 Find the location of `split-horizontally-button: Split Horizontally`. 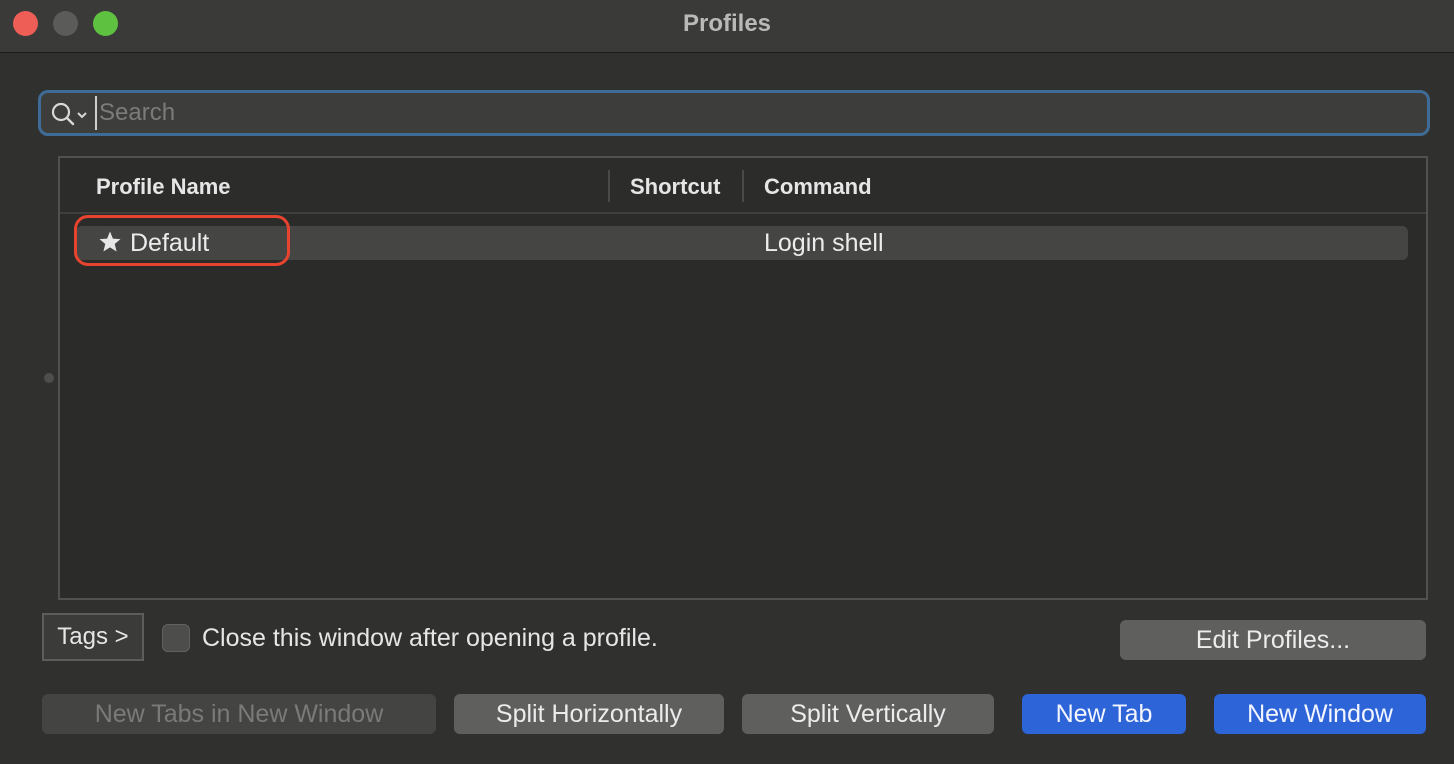

split-horizontally-button: Split Horizontally is located at coordinates (589, 714).